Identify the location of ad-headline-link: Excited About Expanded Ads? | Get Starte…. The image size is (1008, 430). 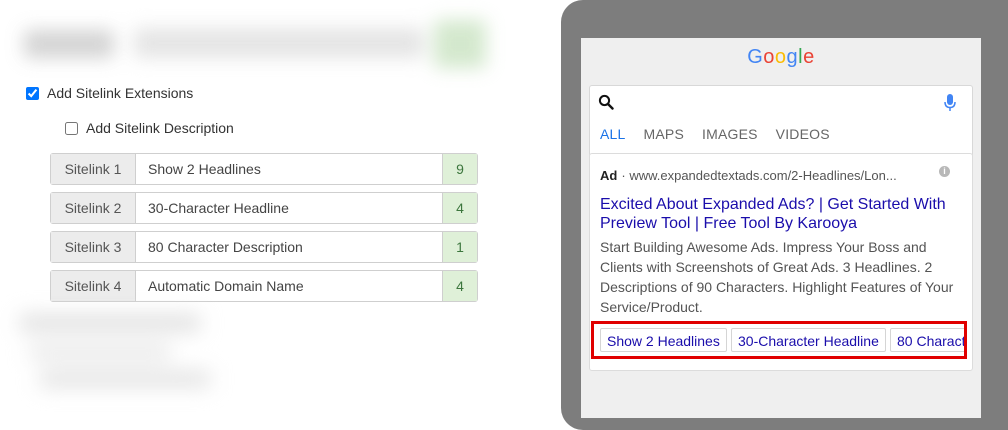
(780, 214).